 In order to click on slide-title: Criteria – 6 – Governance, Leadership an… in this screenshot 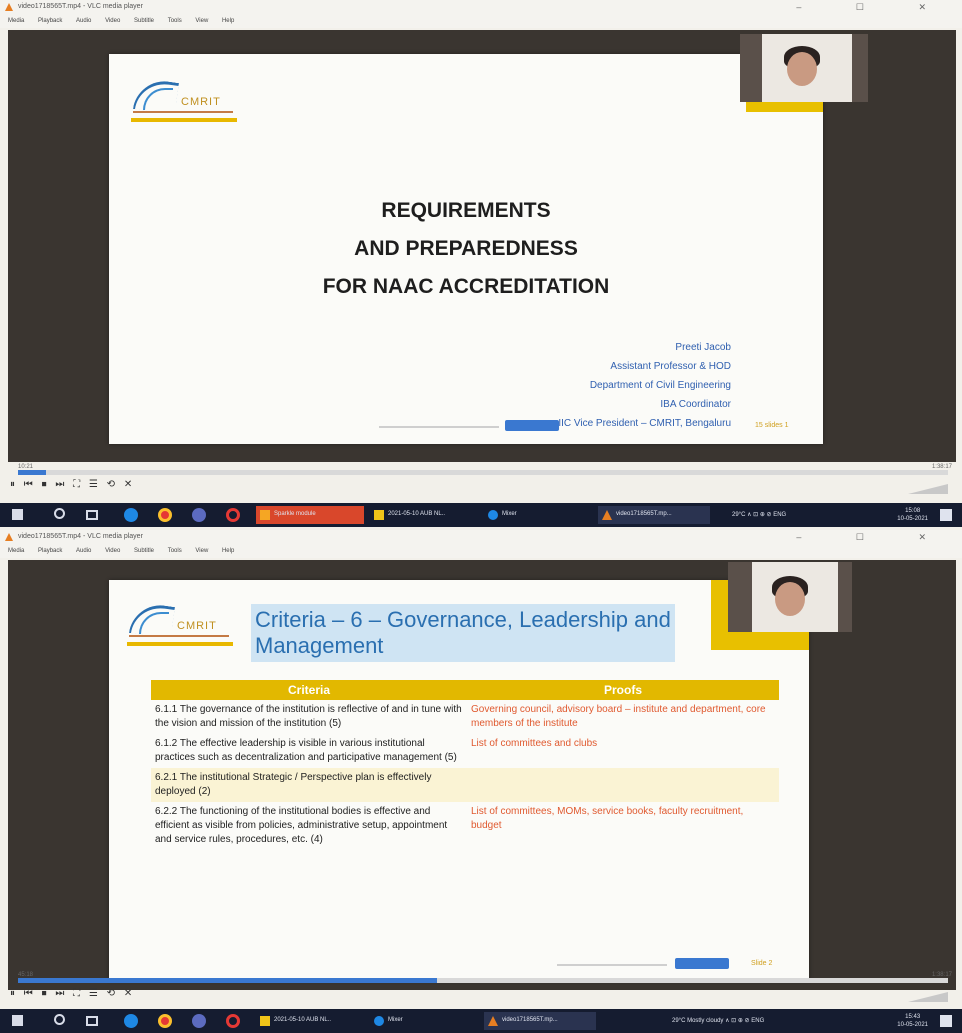, I will do `click(463, 633)`.